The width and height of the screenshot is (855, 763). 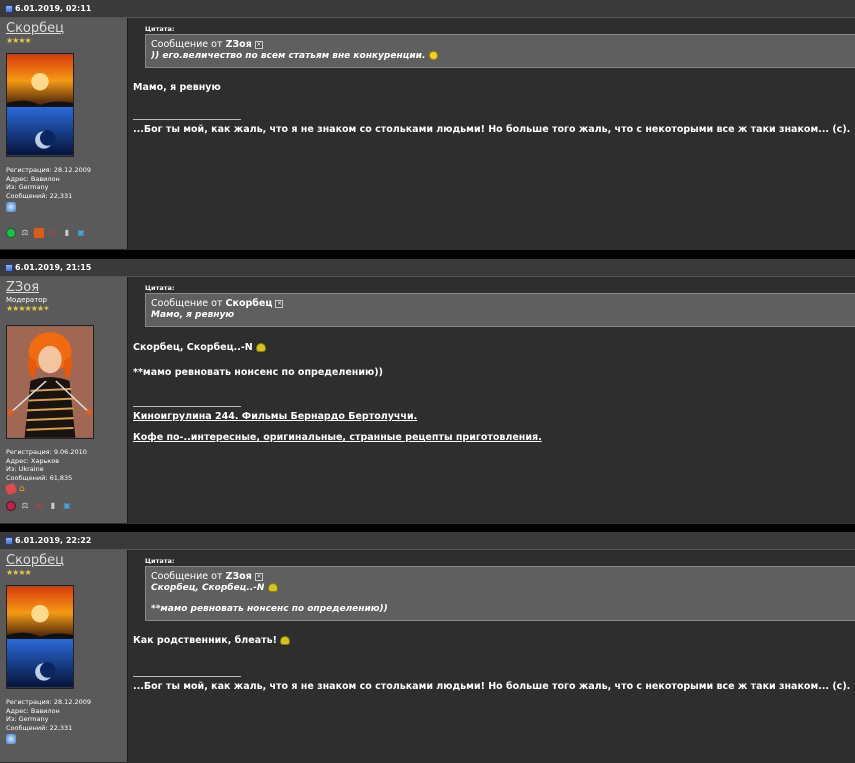 I want to click on pm-icon, so click(x=39, y=233).